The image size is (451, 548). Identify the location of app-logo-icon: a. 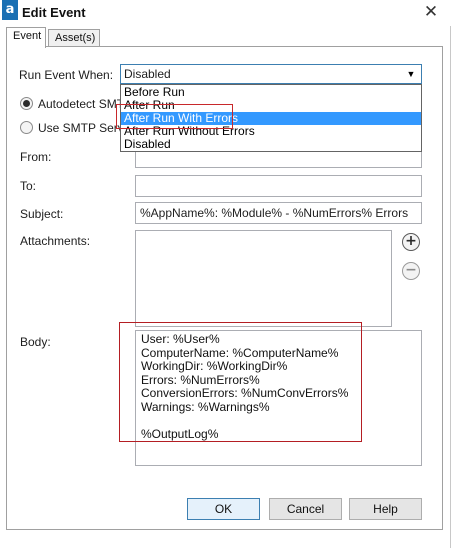
(10, 10).